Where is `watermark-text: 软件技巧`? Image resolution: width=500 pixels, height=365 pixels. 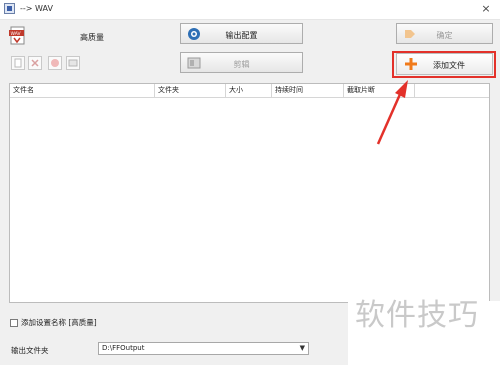
watermark-text: 软件技巧 is located at coordinates (417, 315).